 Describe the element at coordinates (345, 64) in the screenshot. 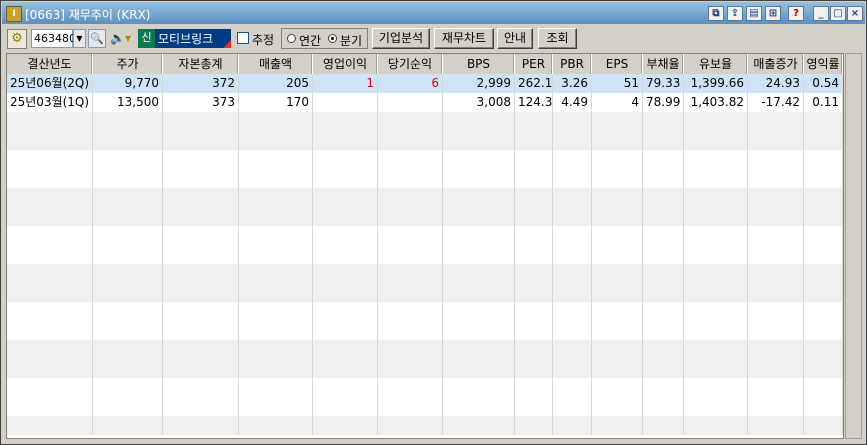

I see `column-header: 영업이익` at that location.